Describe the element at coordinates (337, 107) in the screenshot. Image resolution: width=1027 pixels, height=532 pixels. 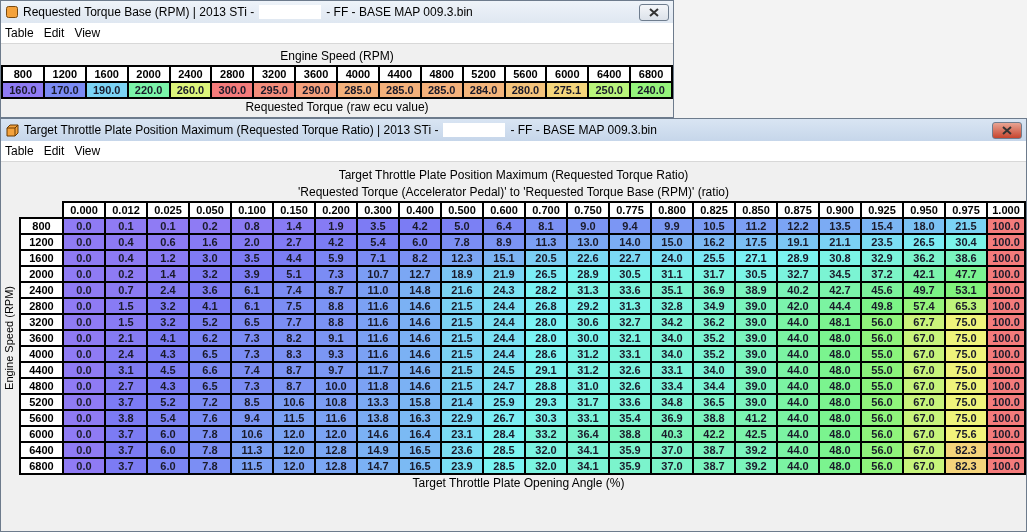
I see `axis-title: Requested Torque (raw ecu value)` at that location.